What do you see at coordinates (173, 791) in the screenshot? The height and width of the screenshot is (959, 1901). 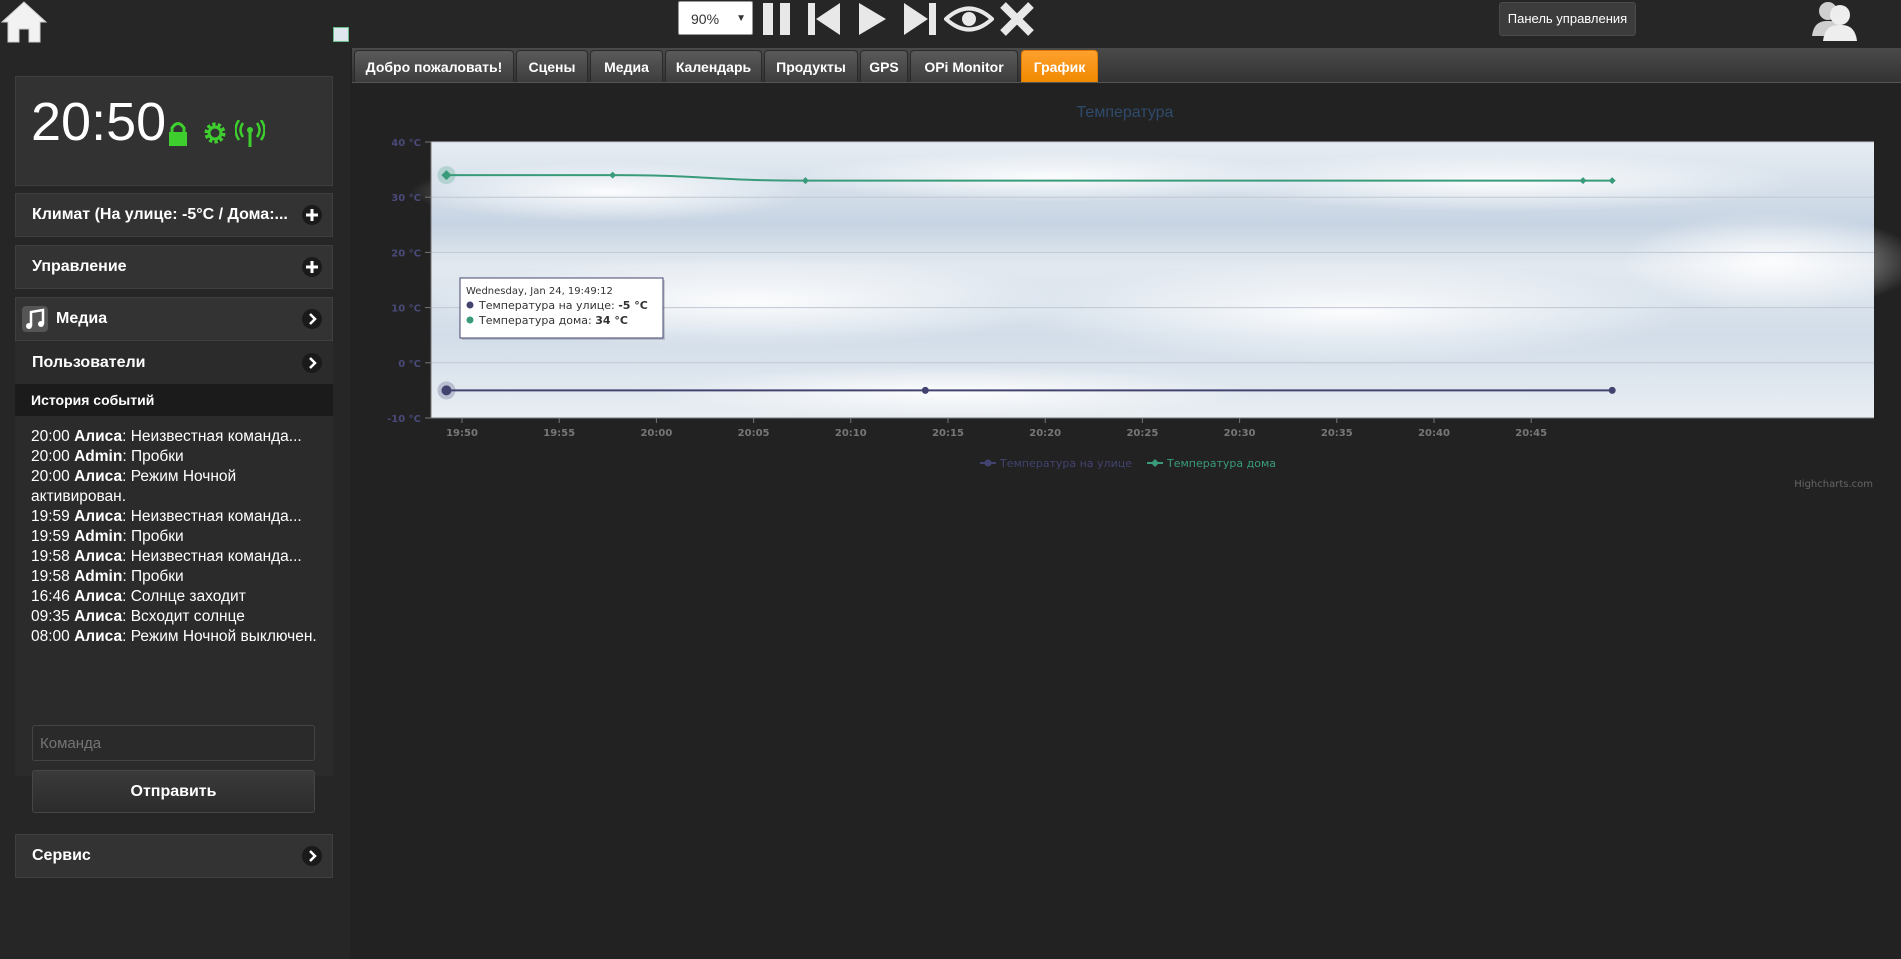 I see `send-button: Отправить` at bounding box center [173, 791].